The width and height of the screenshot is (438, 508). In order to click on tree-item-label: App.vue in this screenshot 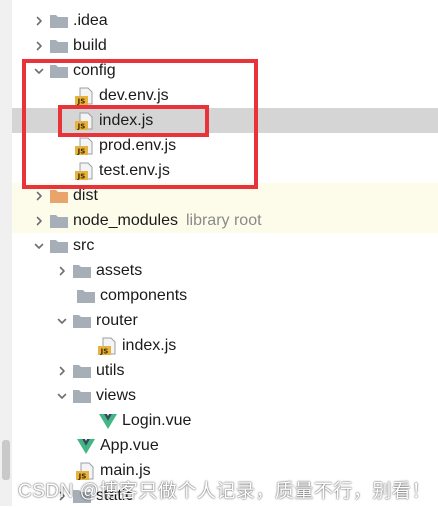, I will do `click(129, 445)`.